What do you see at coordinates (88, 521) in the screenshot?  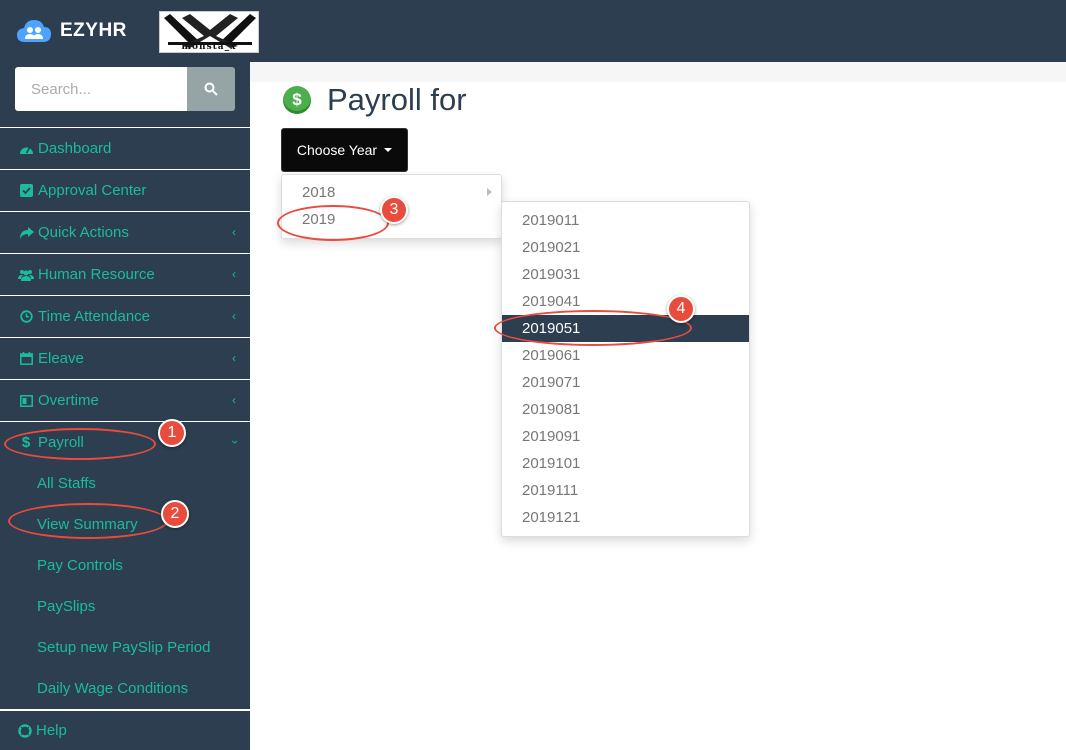 I see `annotation-ellipse-view-summary` at bounding box center [88, 521].